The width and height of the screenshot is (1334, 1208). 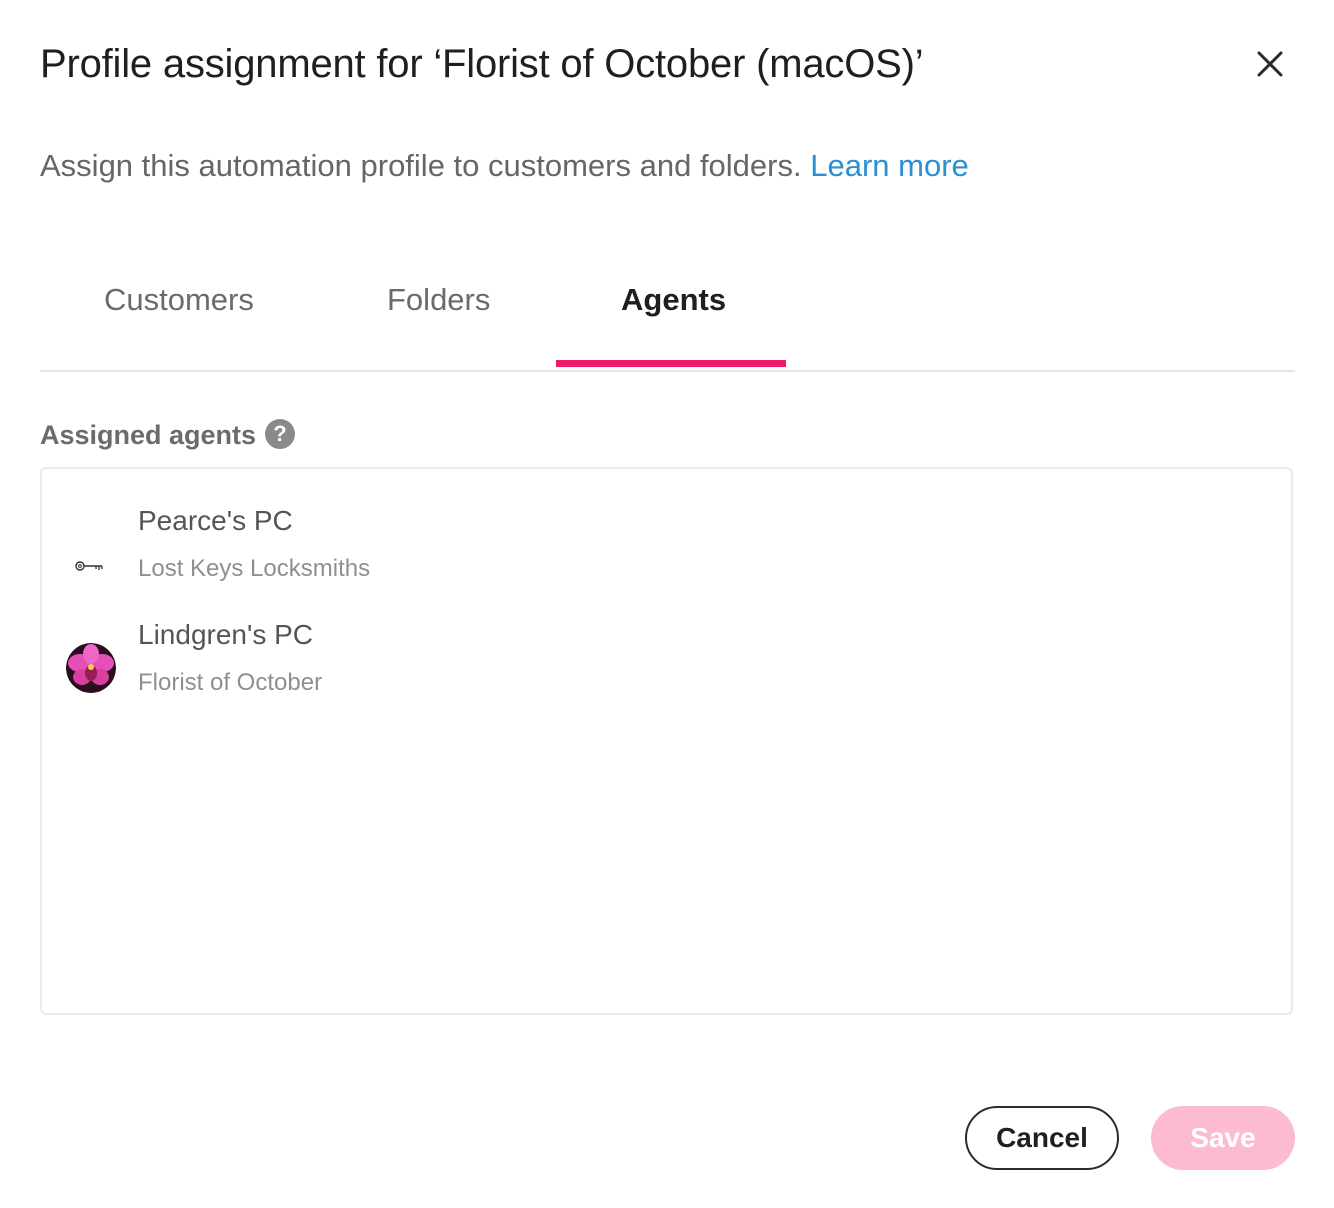 What do you see at coordinates (215, 520) in the screenshot?
I see `agent-name: Pearce's PC` at bounding box center [215, 520].